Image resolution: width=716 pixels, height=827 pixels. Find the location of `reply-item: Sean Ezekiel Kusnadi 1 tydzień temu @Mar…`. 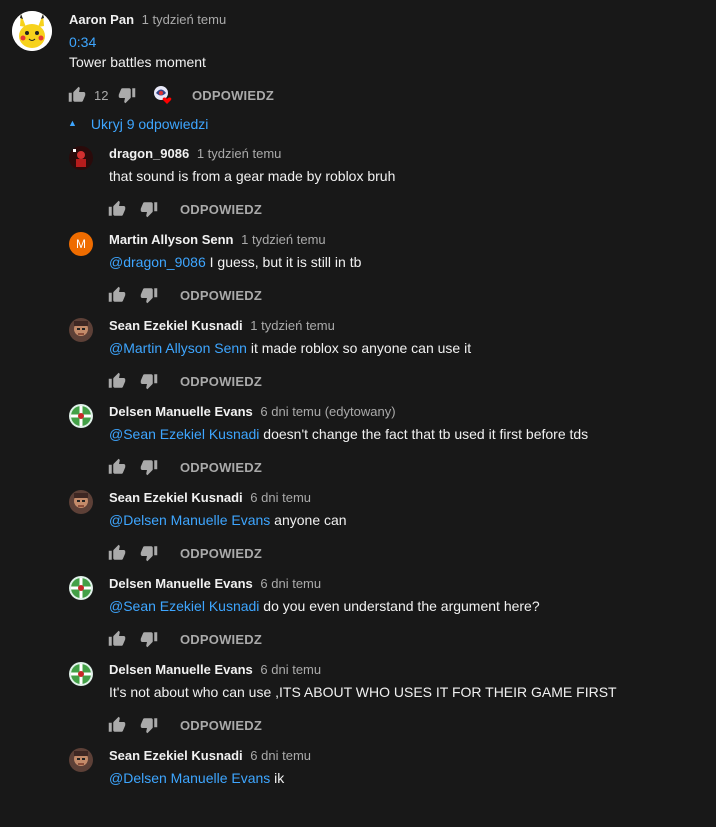

reply-item: Sean Ezekiel Kusnadi 1 tydzień temu @Mar… is located at coordinates (358, 354).